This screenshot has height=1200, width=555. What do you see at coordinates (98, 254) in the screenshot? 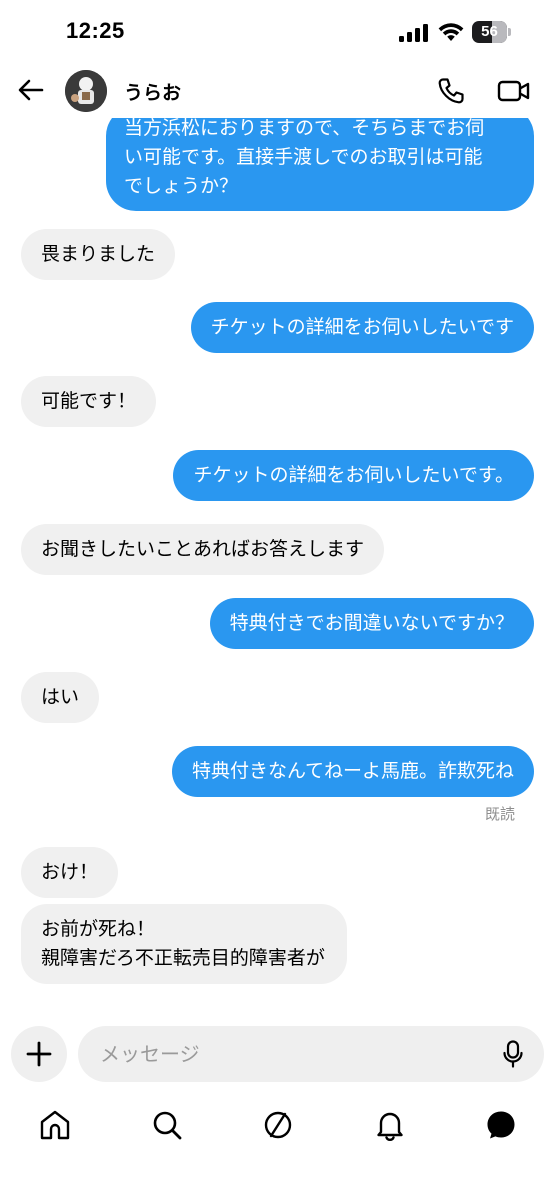
I see `message-incoming: 畏まりました` at bounding box center [98, 254].